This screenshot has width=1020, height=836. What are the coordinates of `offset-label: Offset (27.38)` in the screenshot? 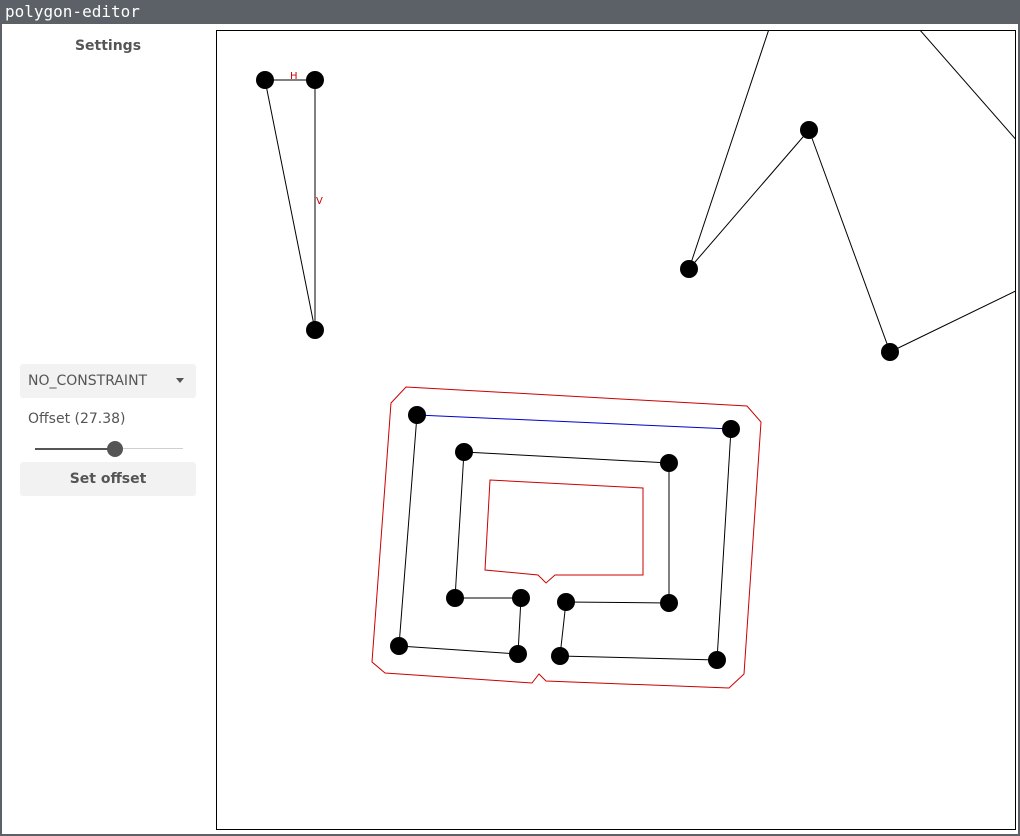 It's located at (77, 419).